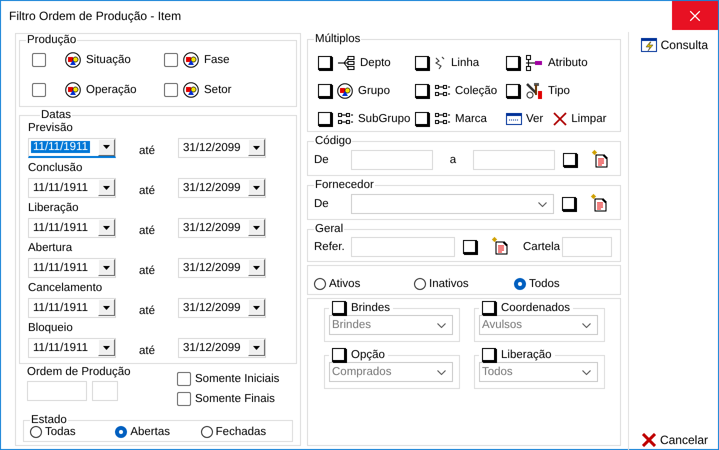 The image size is (719, 450). What do you see at coordinates (79, 372) in the screenshot?
I see `order-label: Ordem de Produção` at bounding box center [79, 372].